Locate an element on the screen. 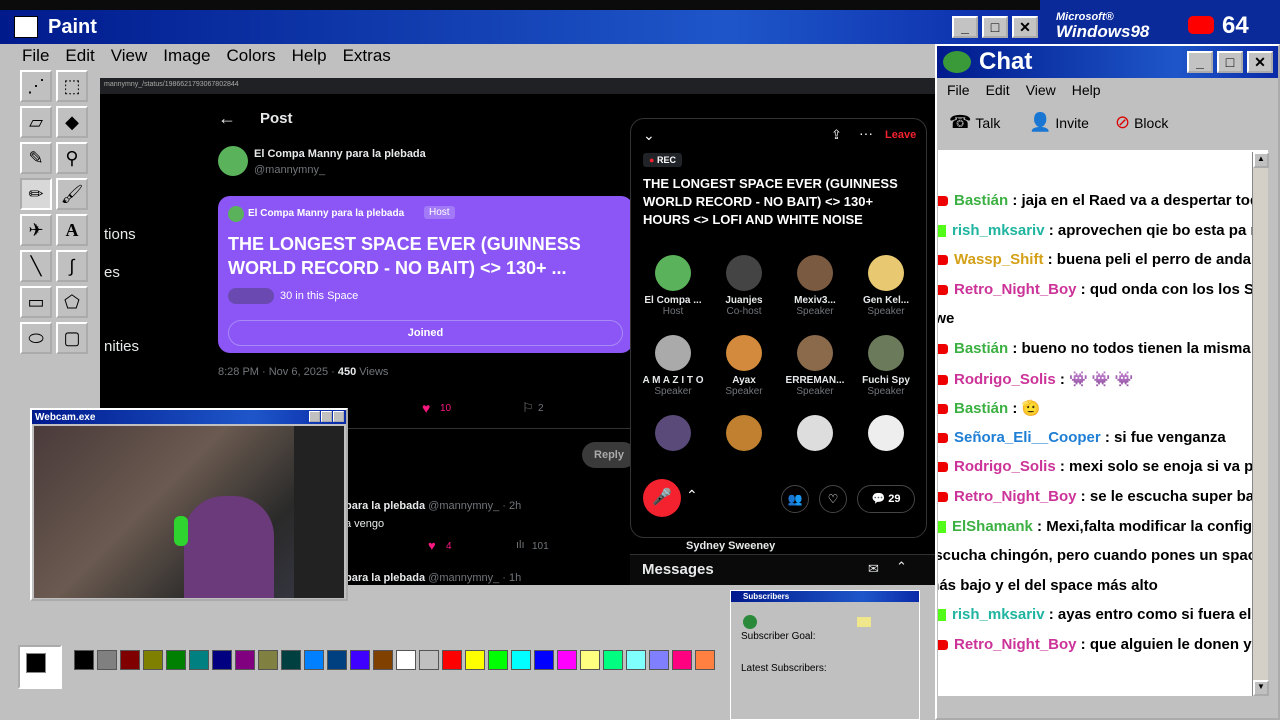  ellipse-icon: ⬭ is located at coordinates (36, 338).